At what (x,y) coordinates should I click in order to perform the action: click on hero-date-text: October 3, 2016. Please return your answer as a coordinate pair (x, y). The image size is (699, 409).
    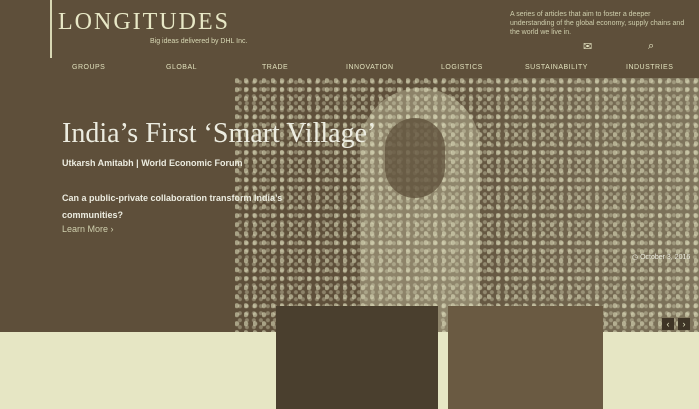
    Looking at the image, I should click on (665, 257).